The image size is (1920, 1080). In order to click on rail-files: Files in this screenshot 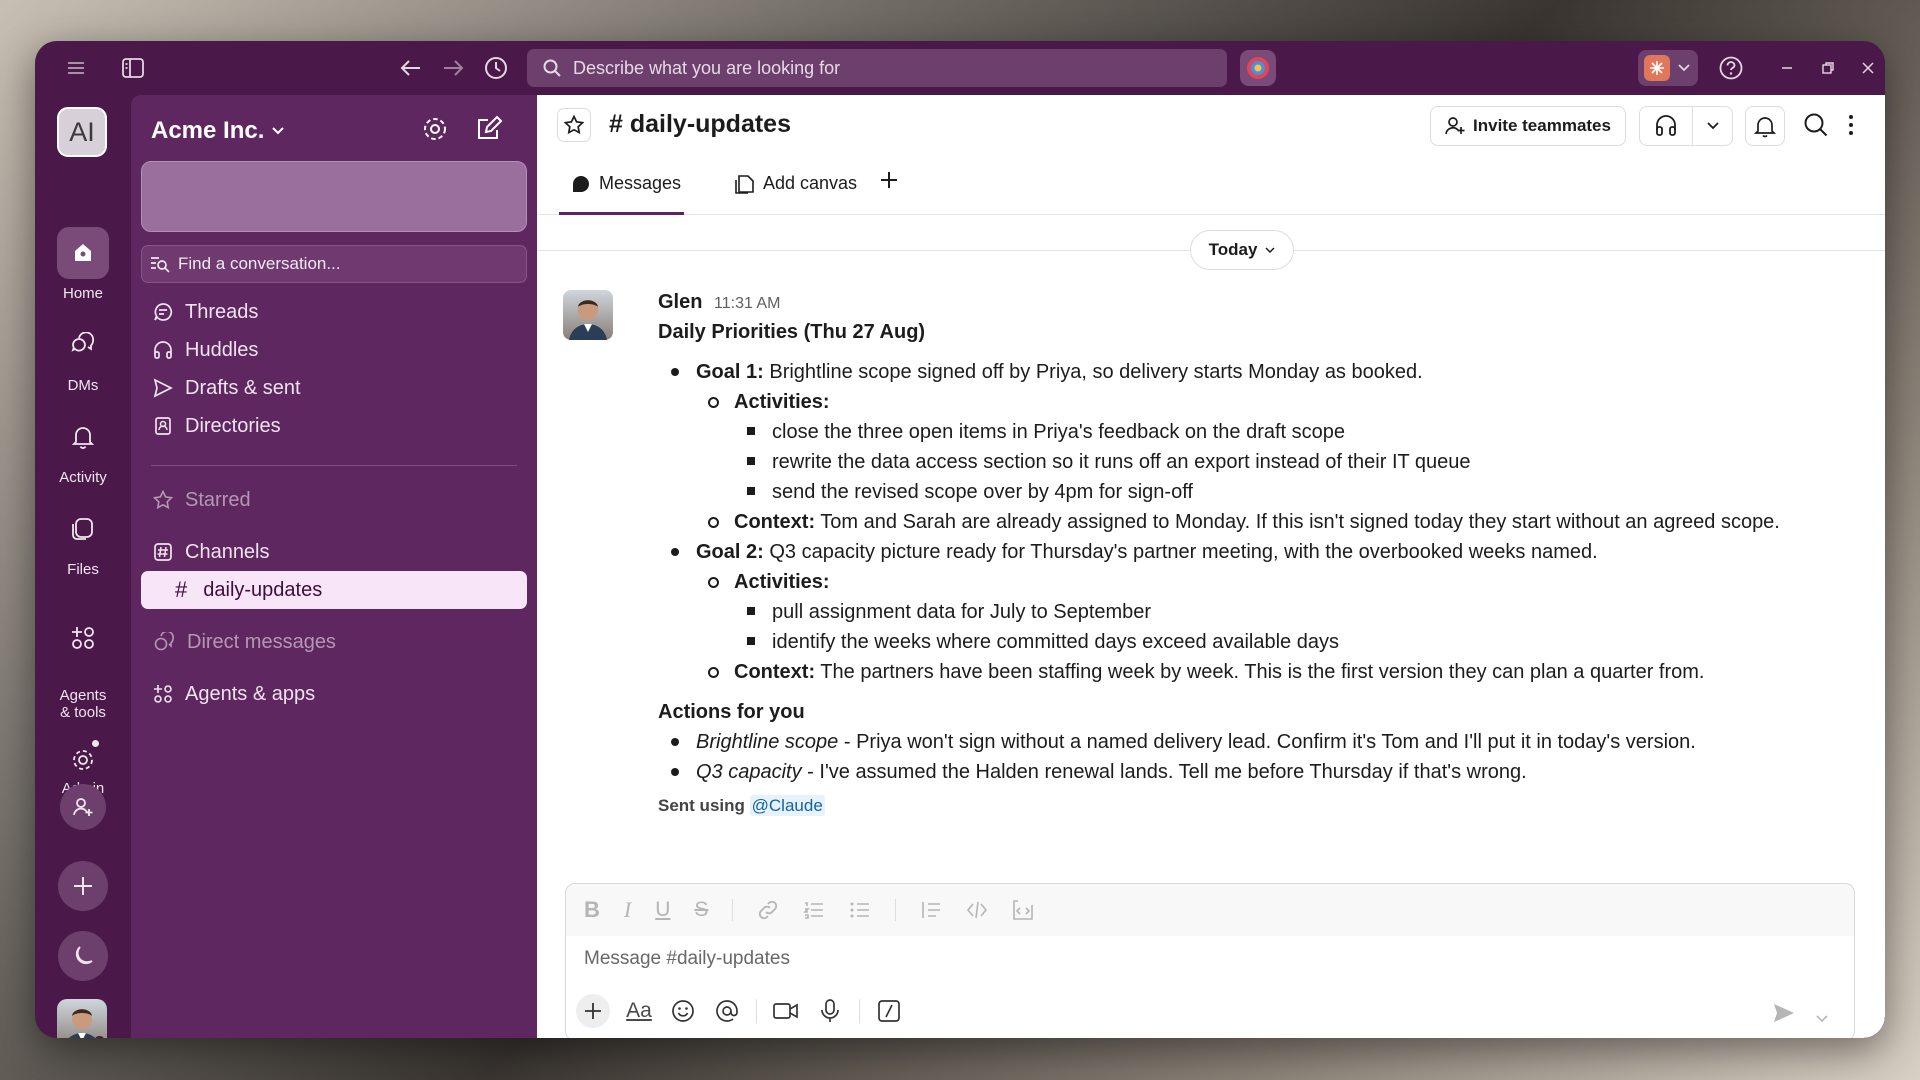, I will do `click(83, 540)`.